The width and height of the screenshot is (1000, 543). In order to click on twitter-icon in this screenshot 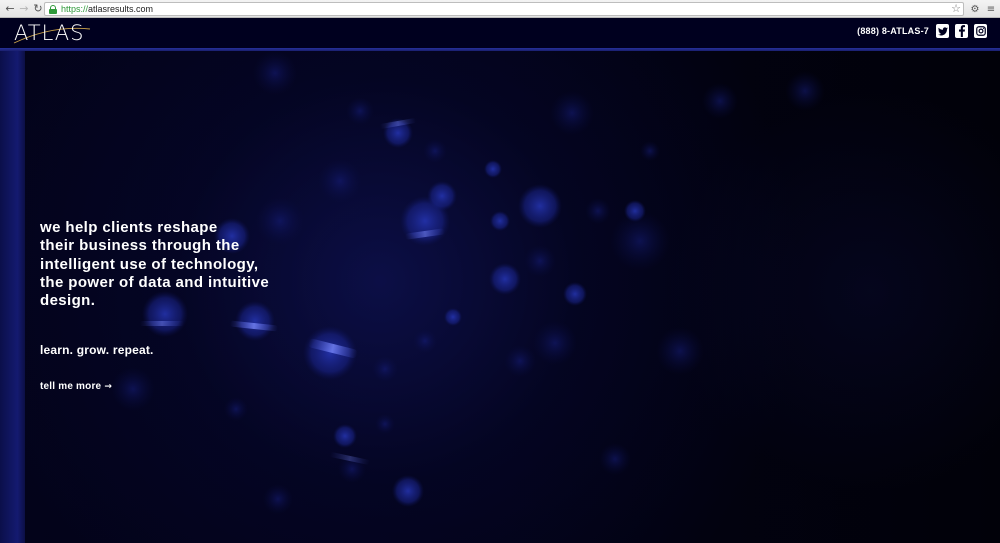, I will do `click(942, 31)`.